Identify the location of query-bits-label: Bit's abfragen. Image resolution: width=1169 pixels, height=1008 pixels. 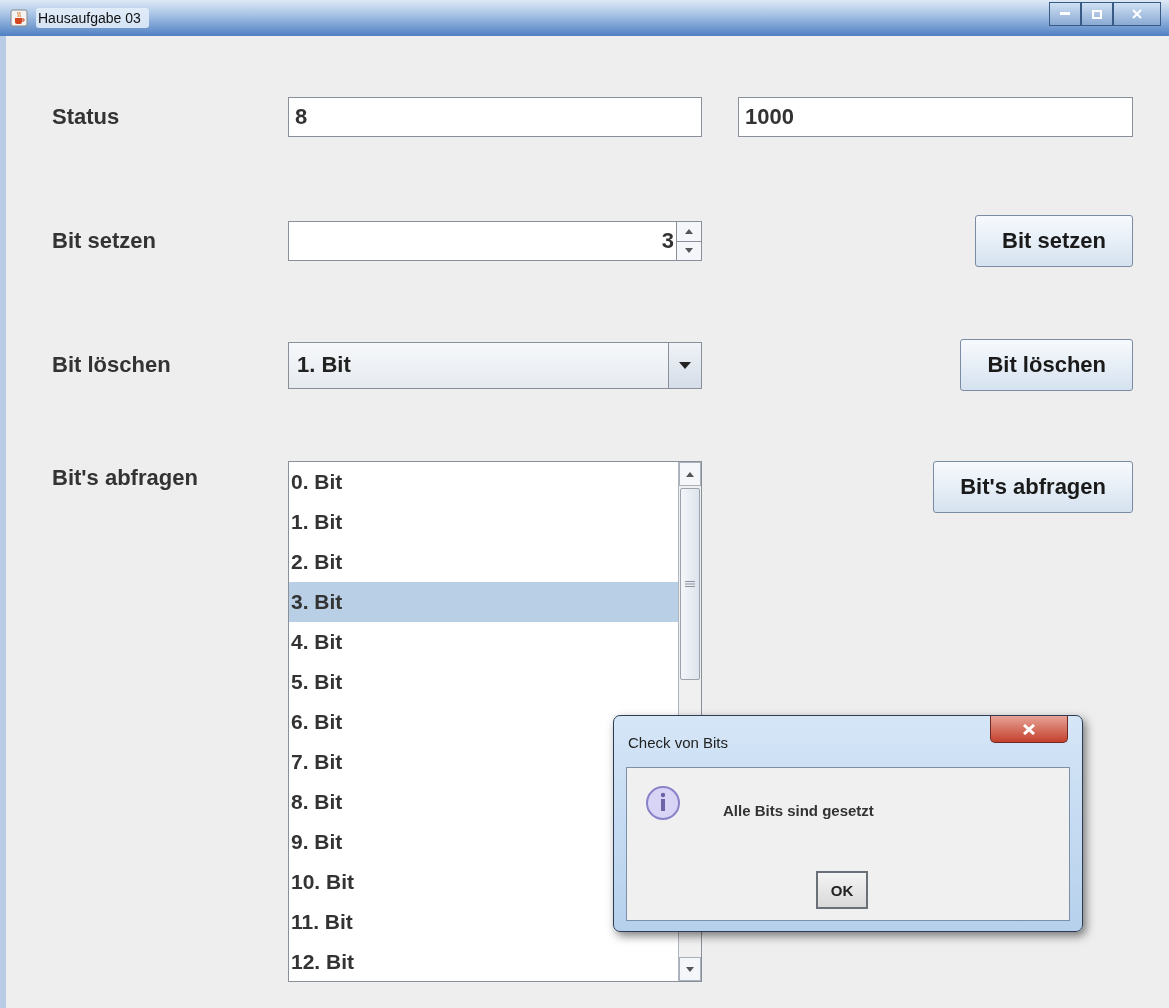
(125, 478).